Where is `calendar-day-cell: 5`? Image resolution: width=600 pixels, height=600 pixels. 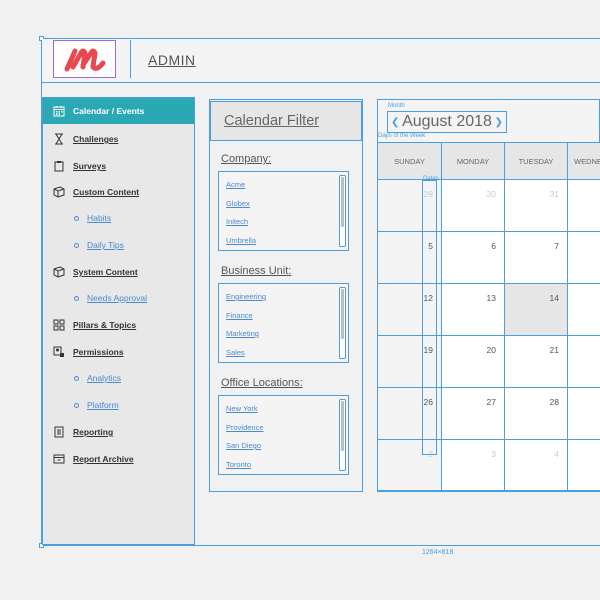
calendar-day-cell: 5 is located at coordinates (410, 258).